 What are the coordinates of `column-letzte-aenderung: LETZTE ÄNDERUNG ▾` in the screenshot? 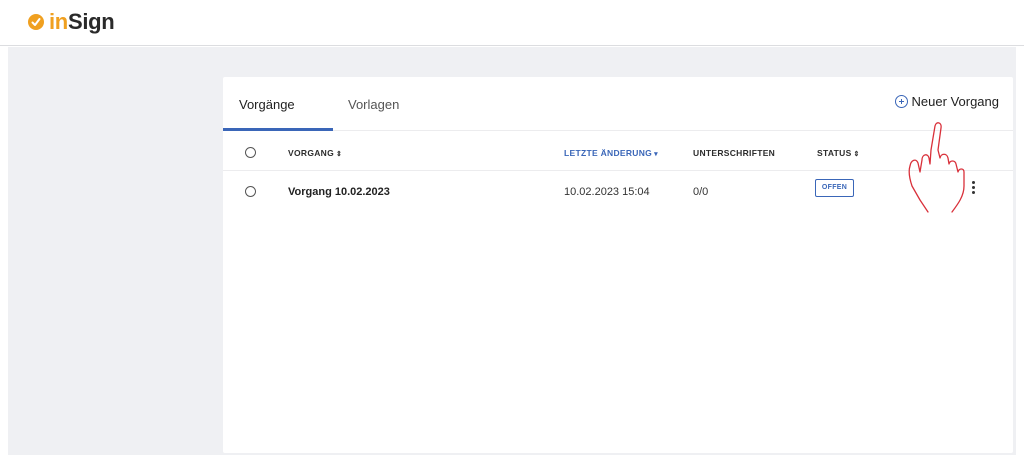 It's located at (611, 153).